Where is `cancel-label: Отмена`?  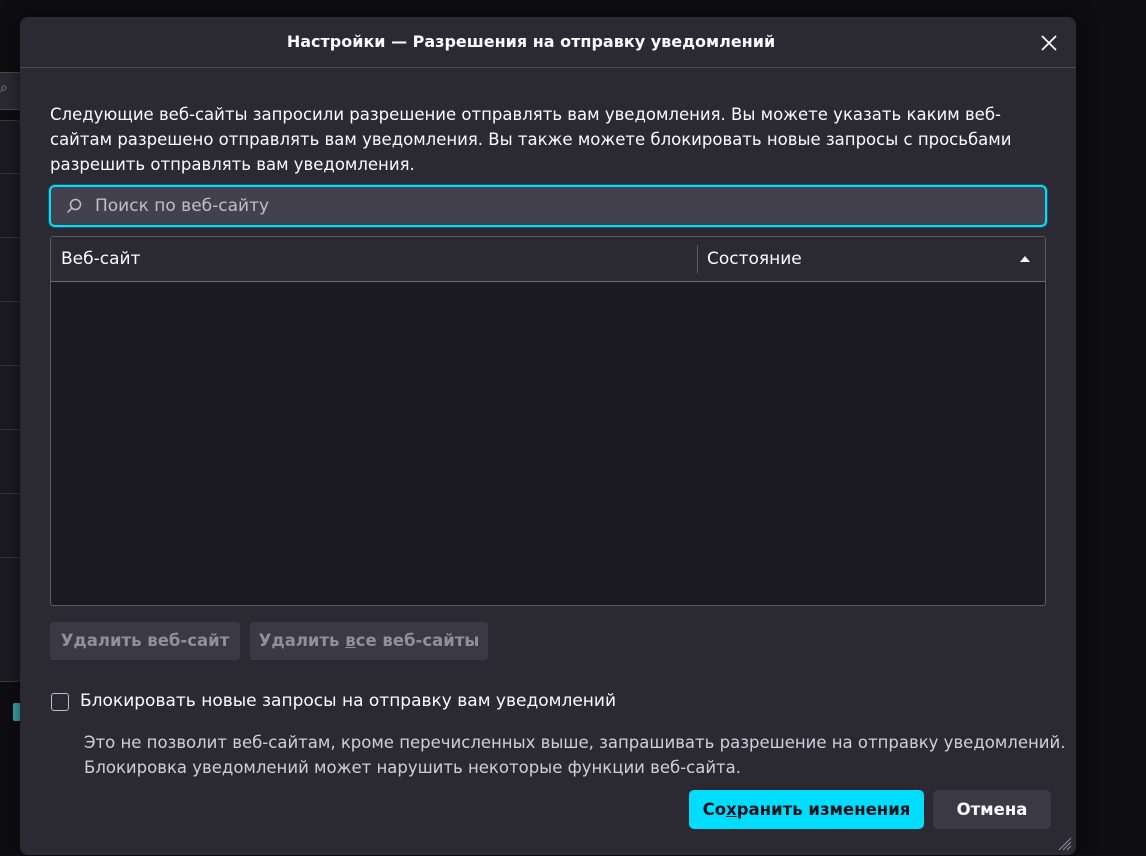
cancel-label: Отмена is located at coordinates (992, 809).